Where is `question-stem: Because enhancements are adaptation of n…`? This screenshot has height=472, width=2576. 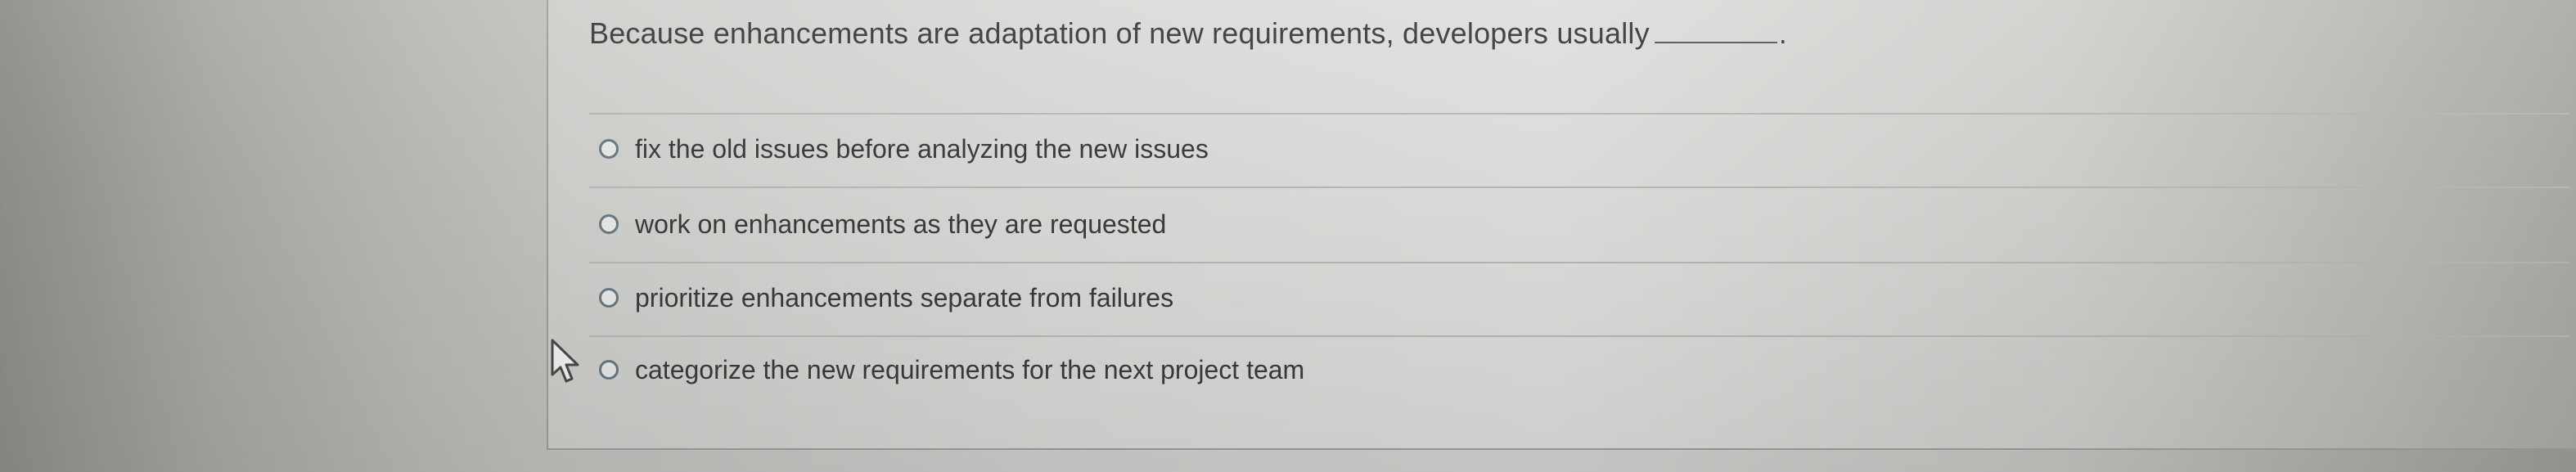
question-stem: Because enhancements are adaptation of n… is located at coordinates (1119, 33).